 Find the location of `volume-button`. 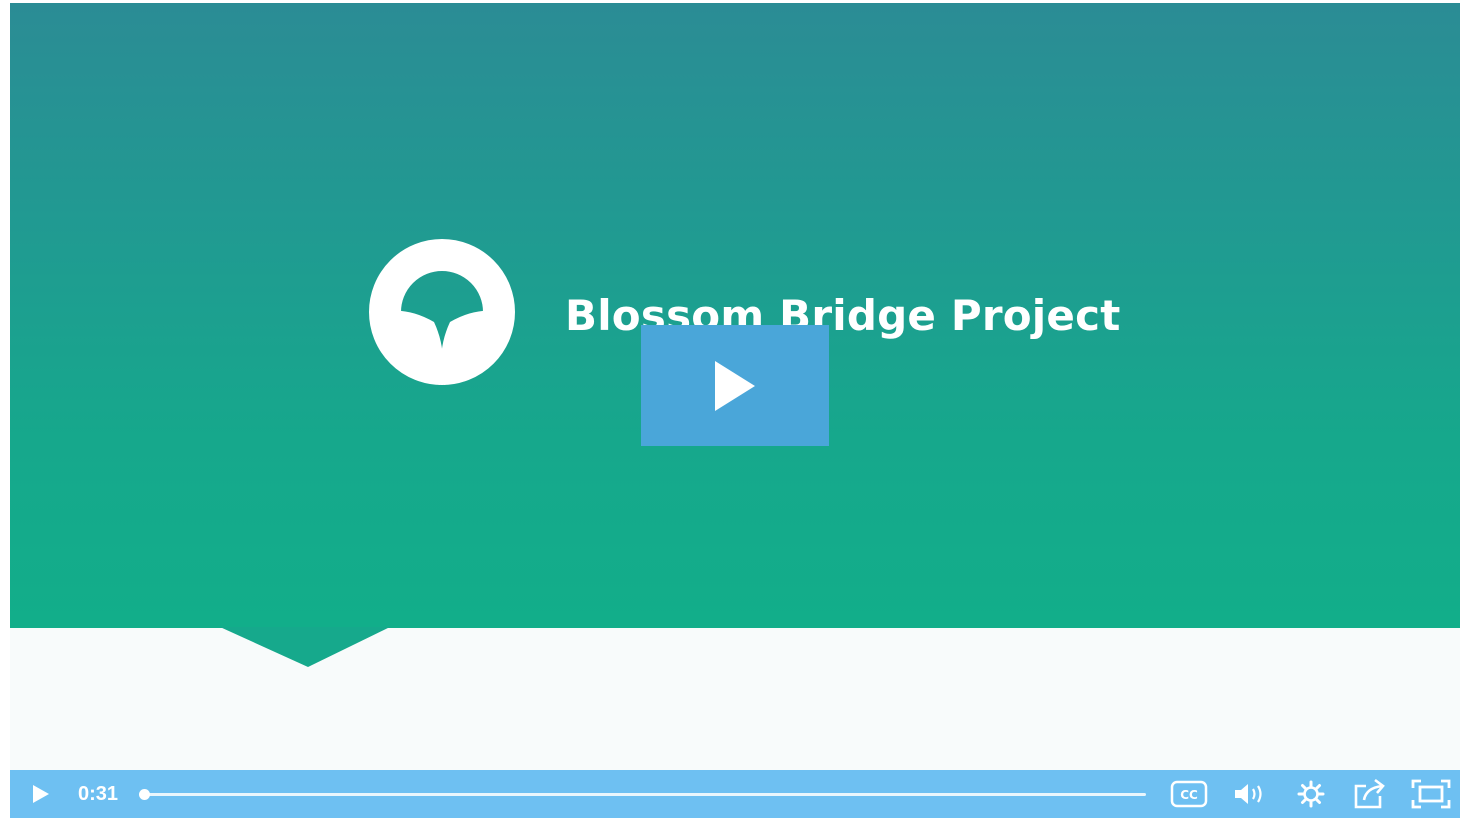

volume-button is located at coordinates (1250, 794).